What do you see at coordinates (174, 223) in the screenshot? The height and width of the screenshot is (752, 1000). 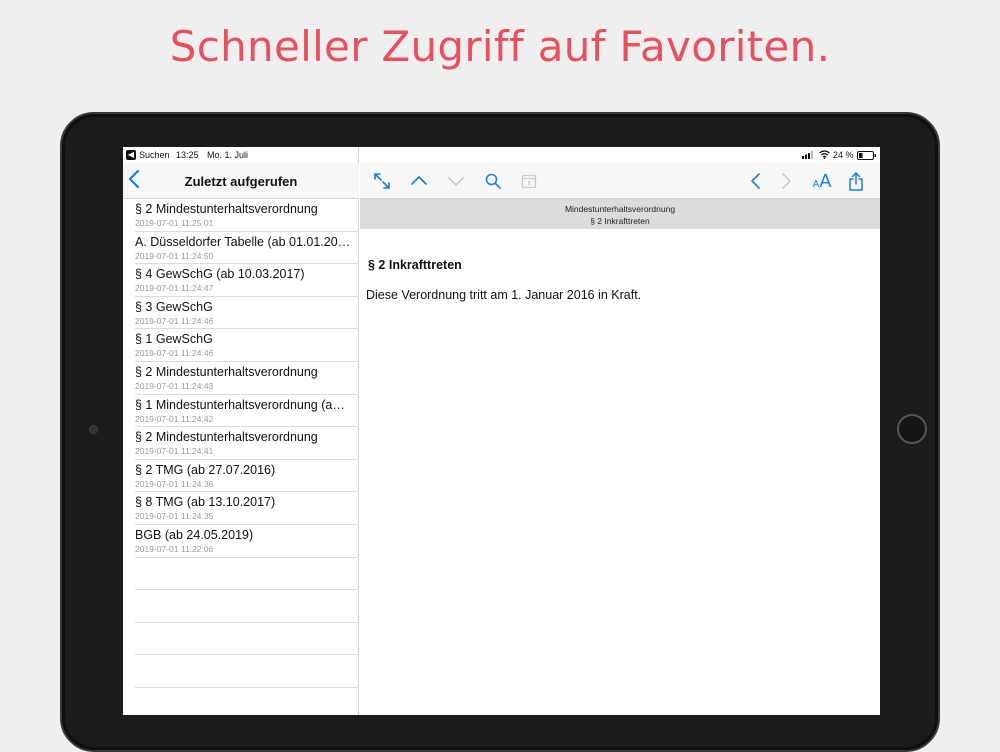 I see `list-item-timestamp: 2019-07-01 11:25:01` at bounding box center [174, 223].